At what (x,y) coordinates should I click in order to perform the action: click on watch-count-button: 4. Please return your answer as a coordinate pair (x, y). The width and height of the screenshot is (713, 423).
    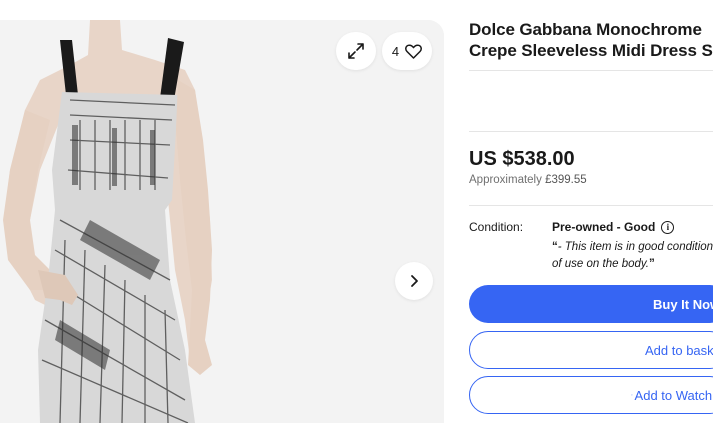
    Looking at the image, I should click on (407, 51).